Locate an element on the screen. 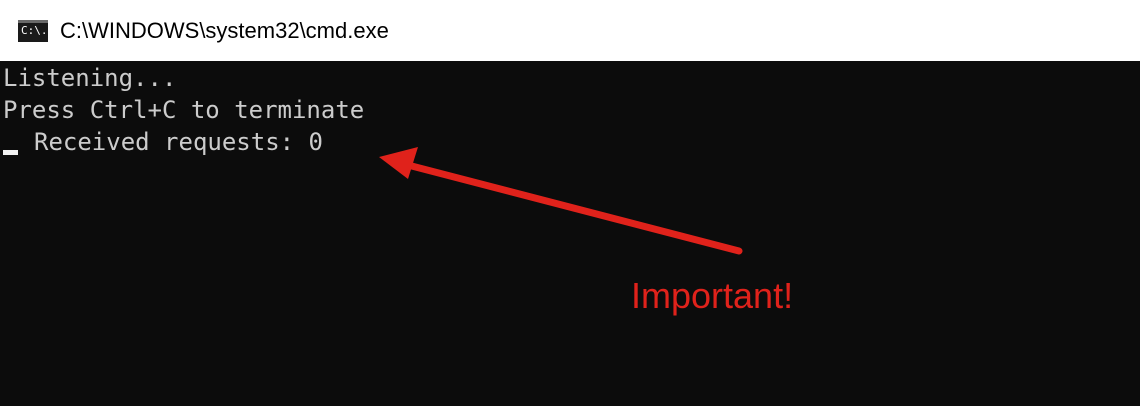 Image resolution: width=1140 pixels, height=406 pixels. cmd-icon-label: C:\. is located at coordinates (34, 30).